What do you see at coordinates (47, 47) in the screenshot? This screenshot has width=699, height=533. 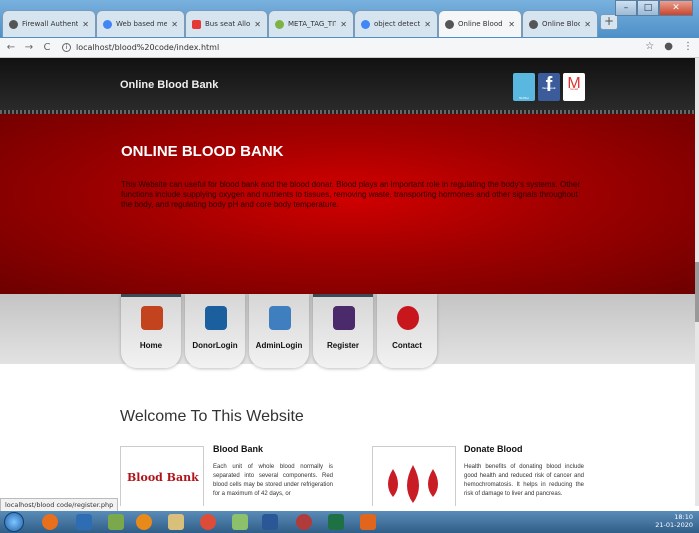 I see `reload-icon: C` at bounding box center [47, 47].